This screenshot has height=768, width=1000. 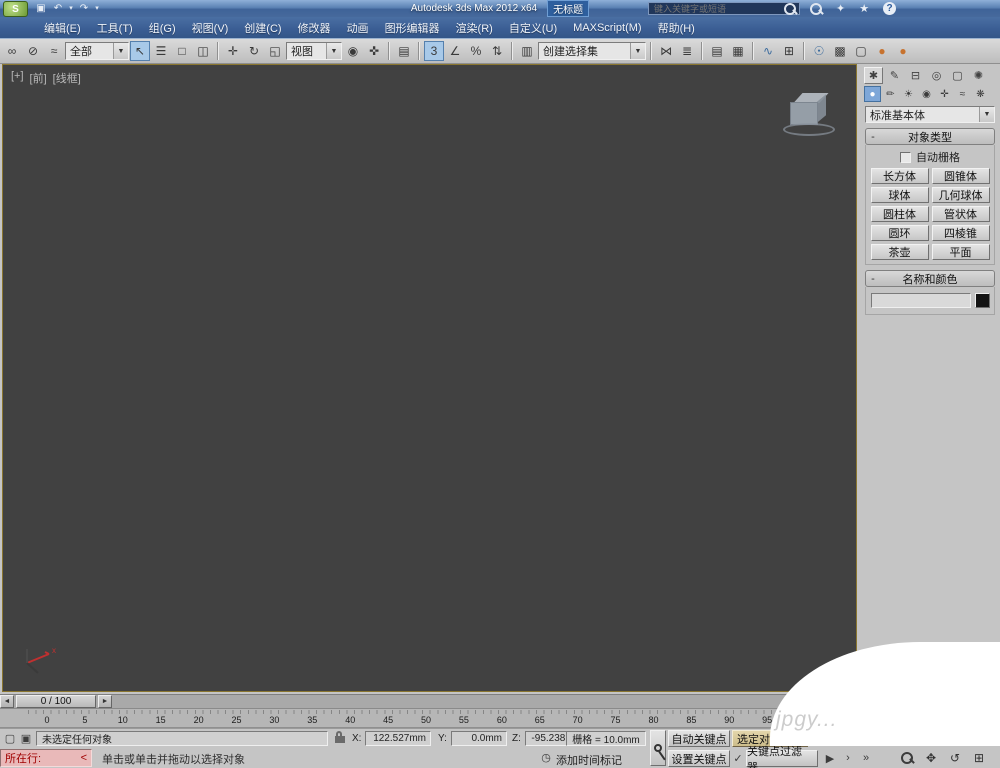 What do you see at coordinates (374, 51) in the screenshot?
I see `select-and-manipulate-icon: ✜` at bounding box center [374, 51].